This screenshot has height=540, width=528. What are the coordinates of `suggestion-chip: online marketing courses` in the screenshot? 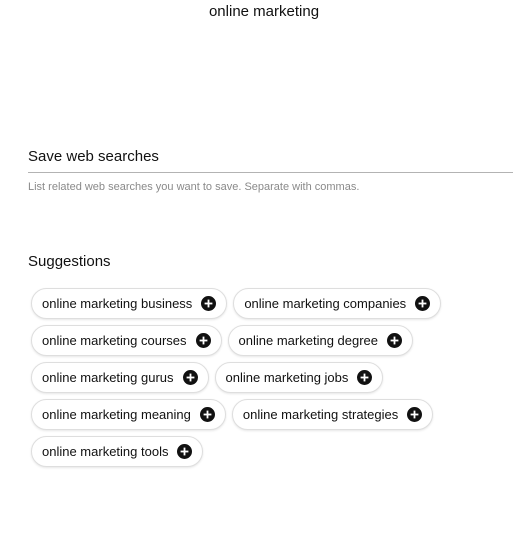 It's located at (126, 340).